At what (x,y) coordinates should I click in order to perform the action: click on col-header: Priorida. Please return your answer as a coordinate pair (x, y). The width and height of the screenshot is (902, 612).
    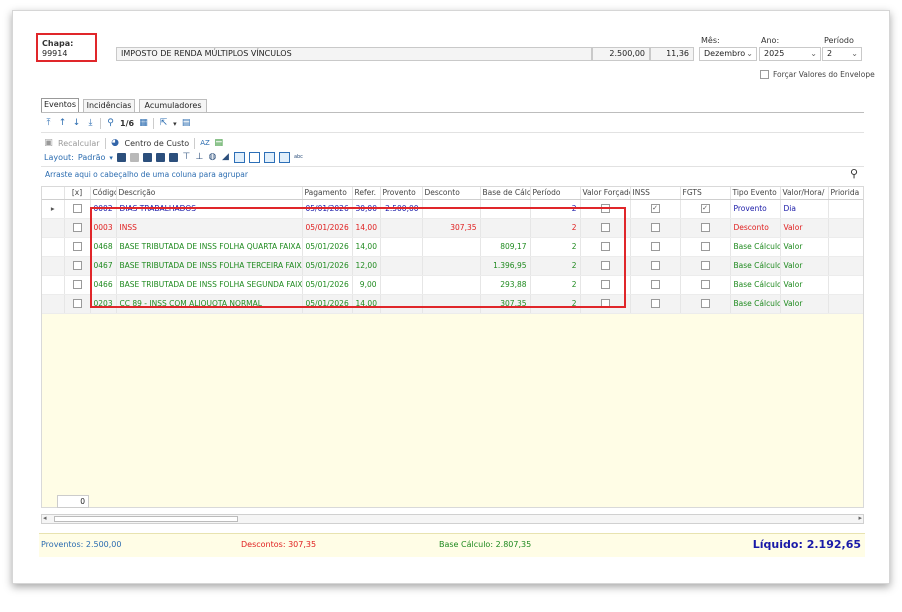
    Looking at the image, I should click on (845, 193).